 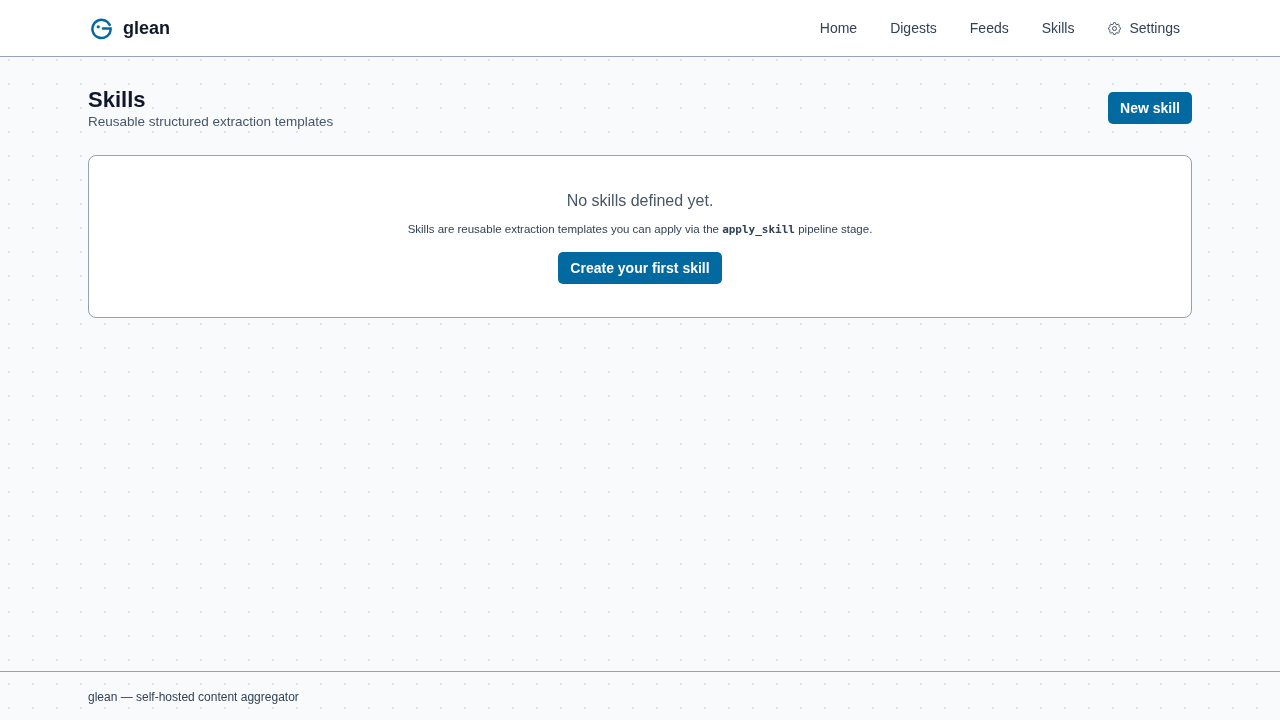 I want to click on nav-link: Digests, so click(x=913, y=28).